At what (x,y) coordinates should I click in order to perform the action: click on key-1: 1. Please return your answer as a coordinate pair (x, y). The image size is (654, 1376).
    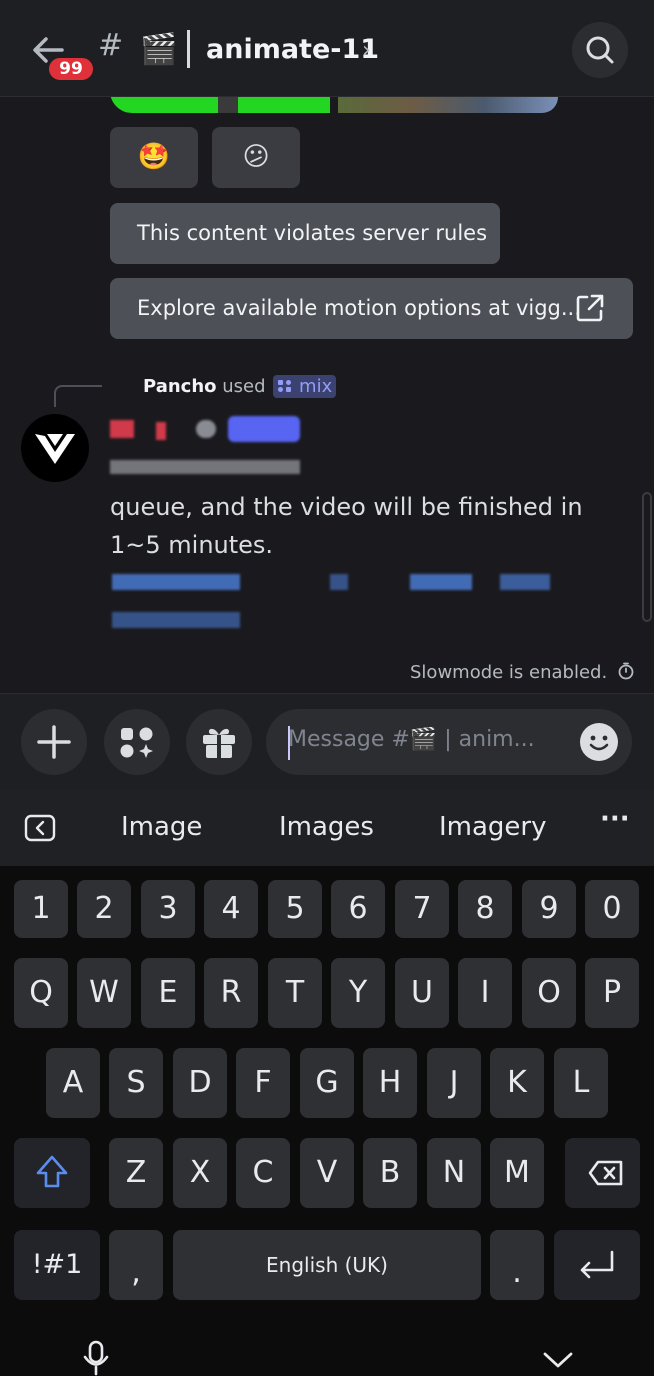
    Looking at the image, I should click on (41, 909).